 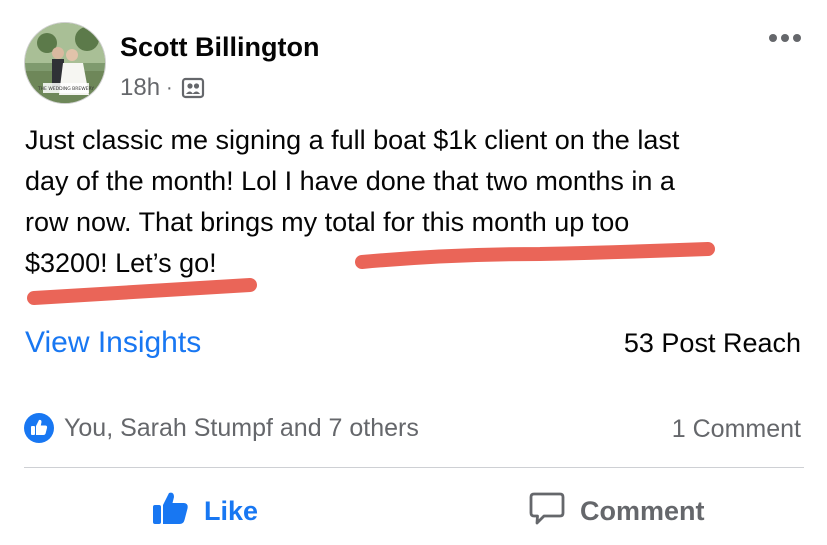 I want to click on view-insights-link: View Insights, so click(x=113, y=343).